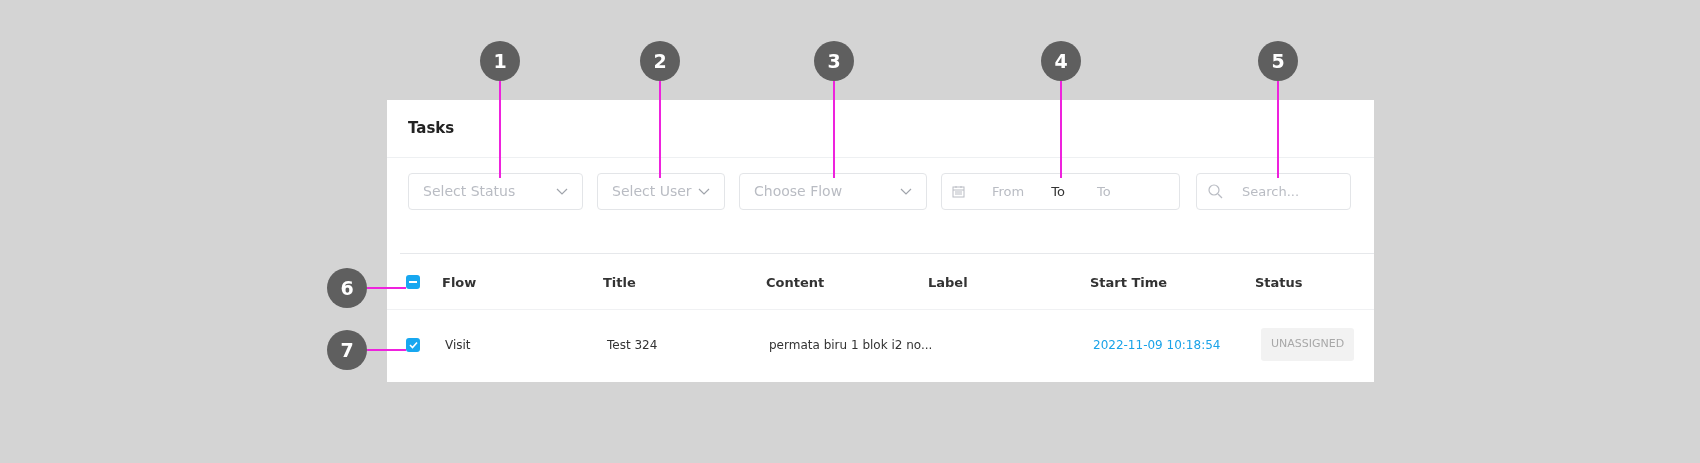 The height and width of the screenshot is (463, 1700). I want to click on select-dropdown: Choose Flow, so click(833, 191).